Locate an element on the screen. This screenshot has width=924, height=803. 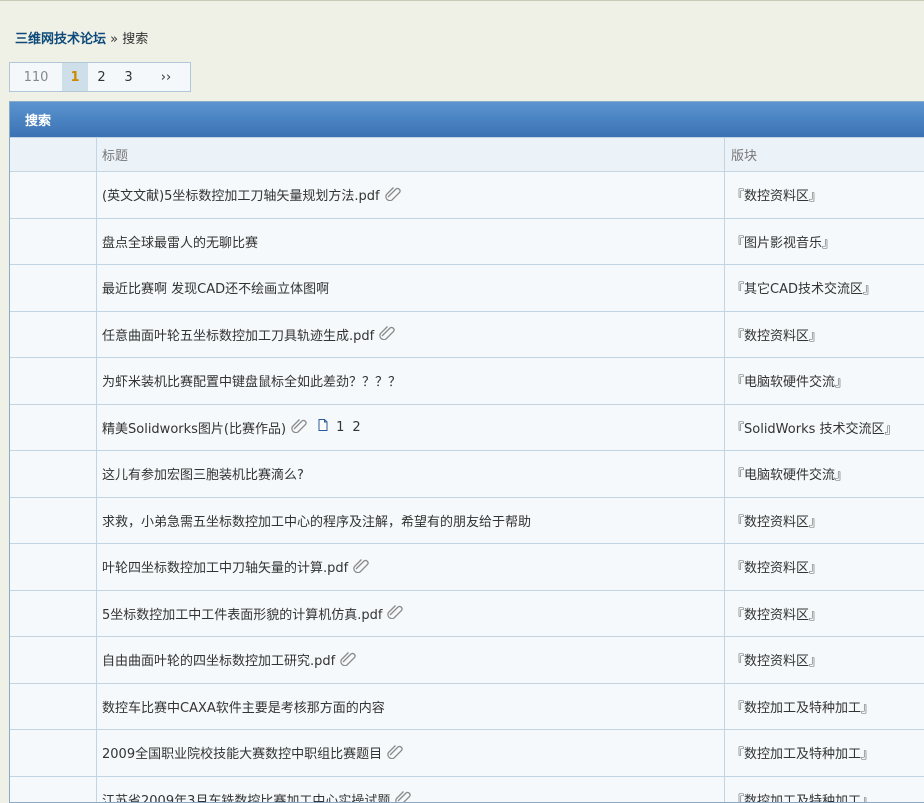
pagination: 110 1 2 3 ›› is located at coordinates (100, 77).